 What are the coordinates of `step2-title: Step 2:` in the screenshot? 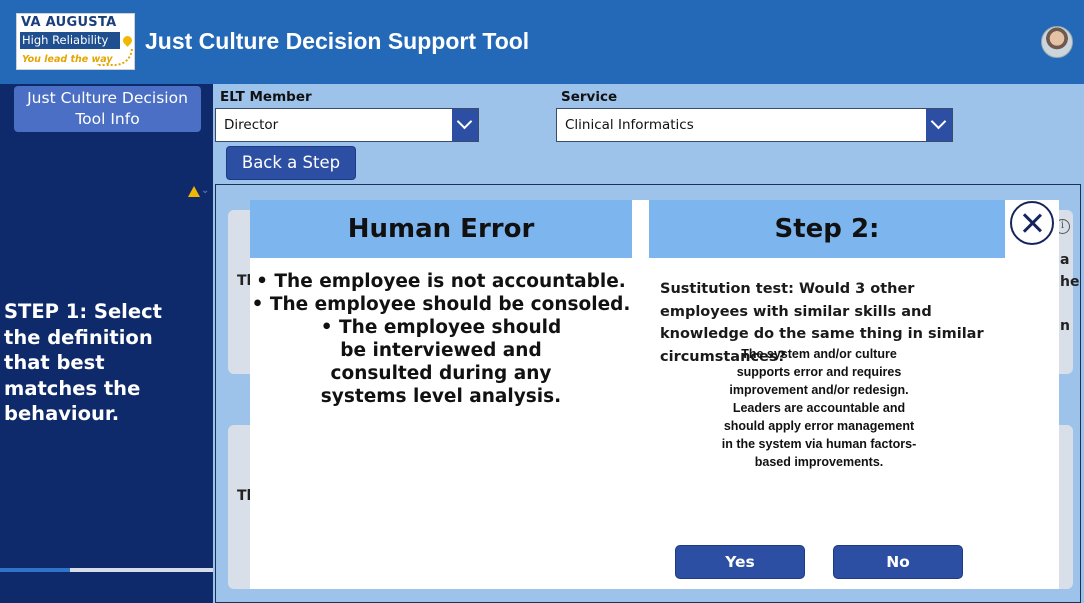 It's located at (827, 229).